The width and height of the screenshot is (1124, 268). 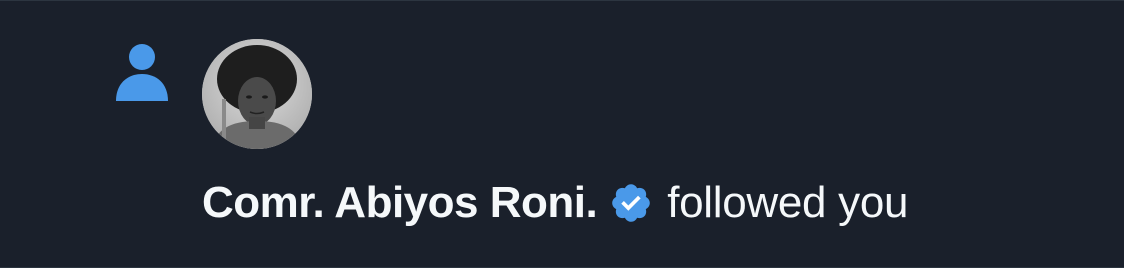 I want to click on verified-badge-icon, so click(x=631, y=203).